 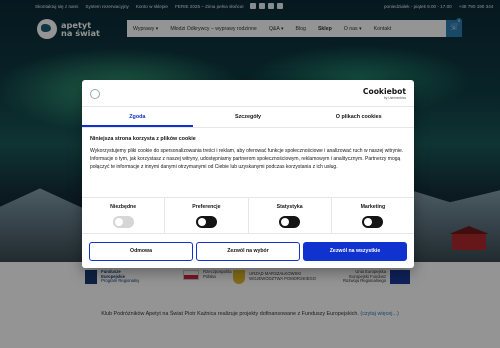 What do you see at coordinates (384, 93) in the screenshot?
I see `cookiebot-logo: Cookiebot by Usercentrics` at bounding box center [384, 93].